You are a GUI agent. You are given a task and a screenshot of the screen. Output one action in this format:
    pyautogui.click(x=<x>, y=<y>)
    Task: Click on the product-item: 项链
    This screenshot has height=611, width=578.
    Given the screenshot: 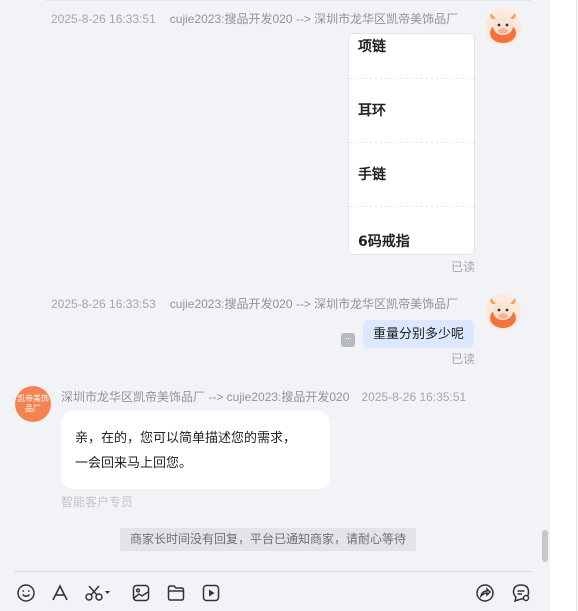 What is the action you would take?
    pyautogui.click(x=411, y=56)
    